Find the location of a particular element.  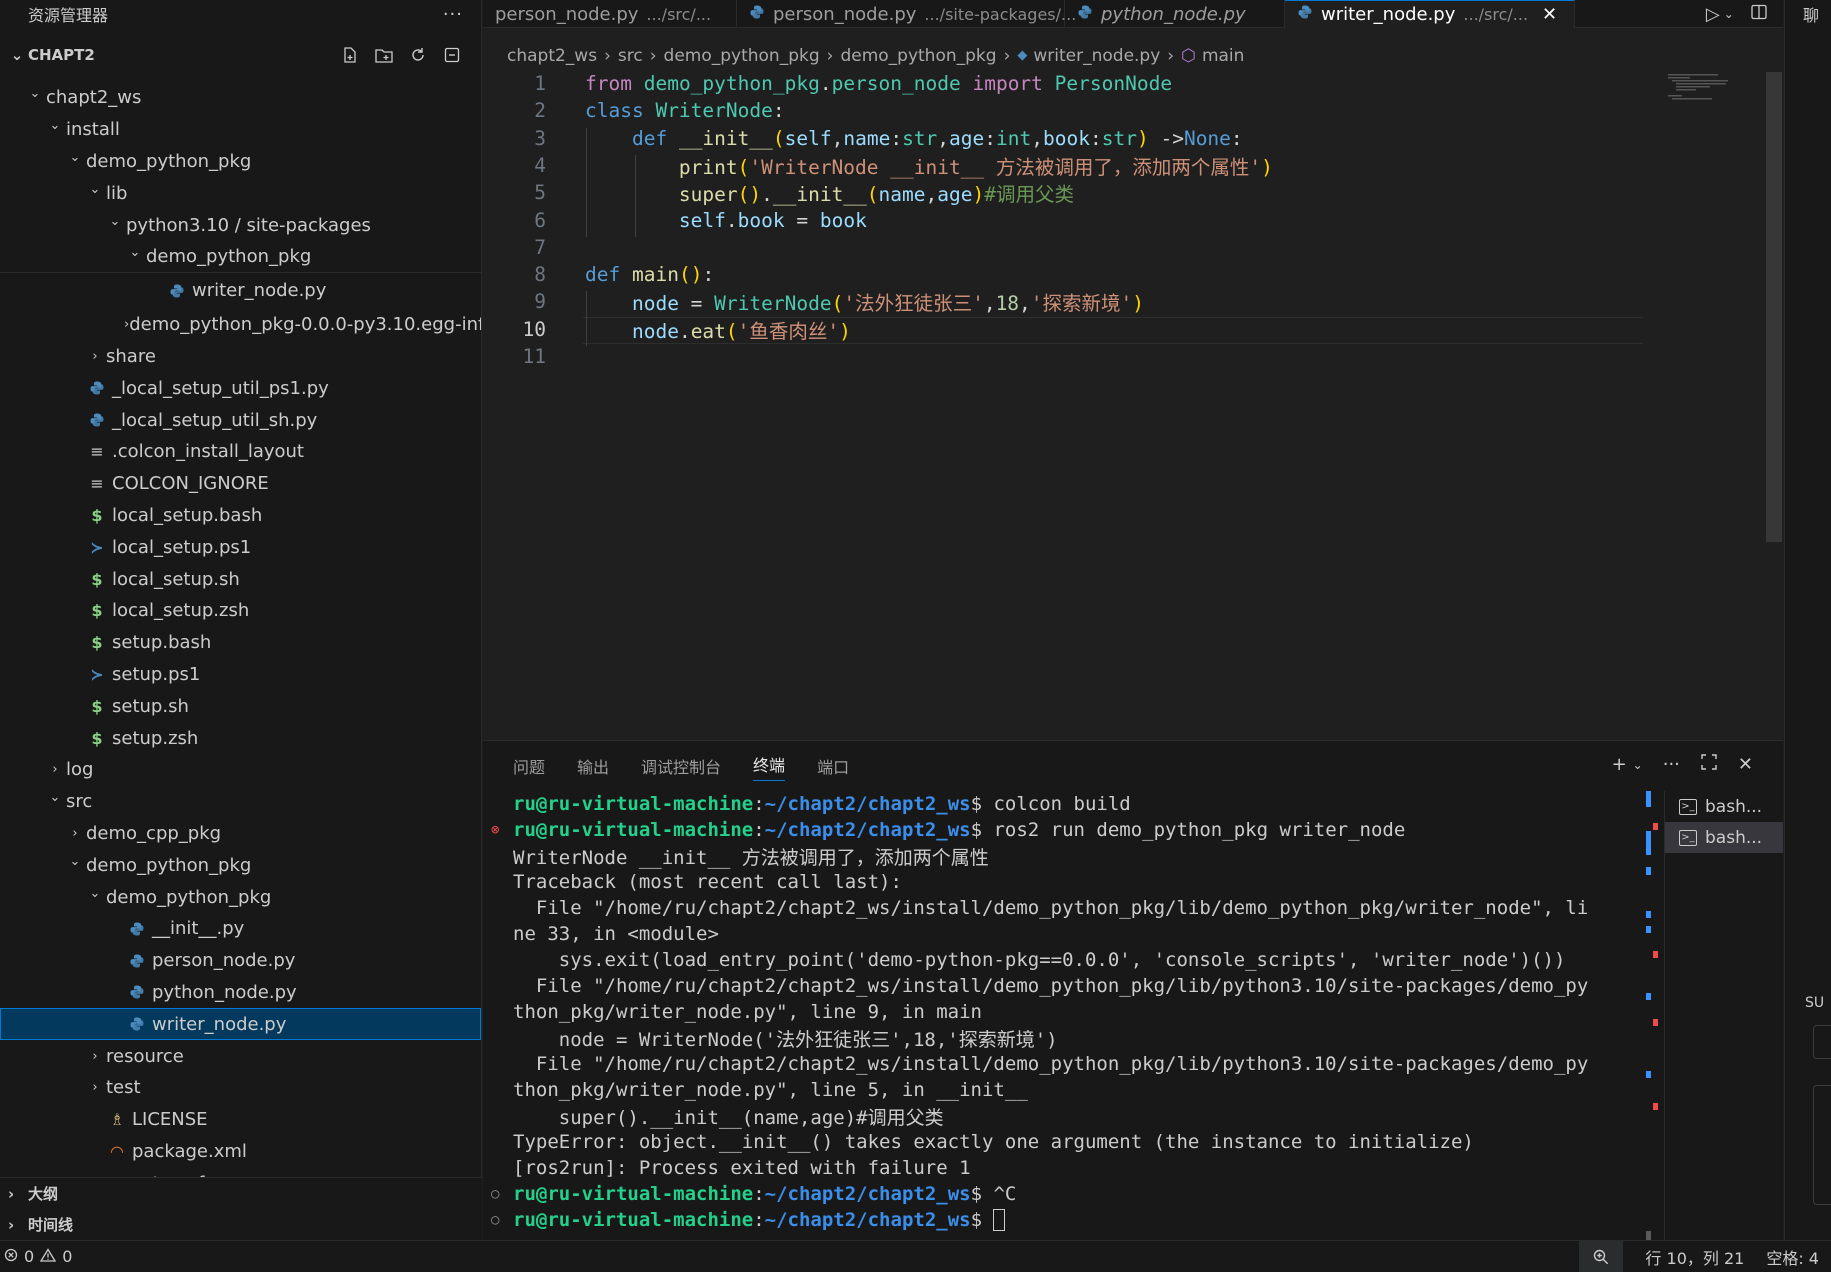

tree-item: ›$setup.sh is located at coordinates (240, 706).